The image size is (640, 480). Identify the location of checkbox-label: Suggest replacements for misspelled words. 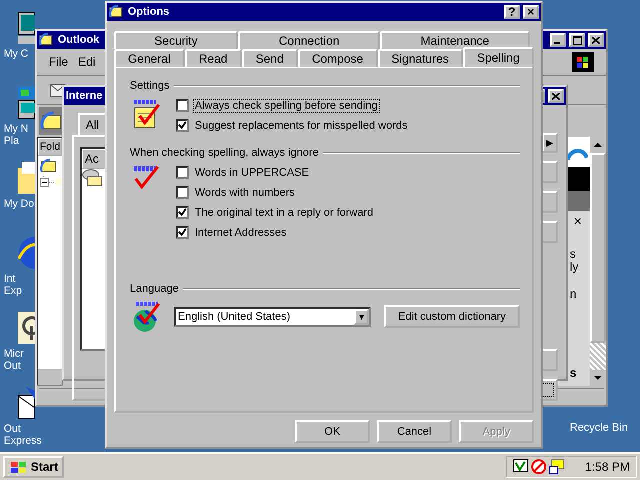
(301, 126).